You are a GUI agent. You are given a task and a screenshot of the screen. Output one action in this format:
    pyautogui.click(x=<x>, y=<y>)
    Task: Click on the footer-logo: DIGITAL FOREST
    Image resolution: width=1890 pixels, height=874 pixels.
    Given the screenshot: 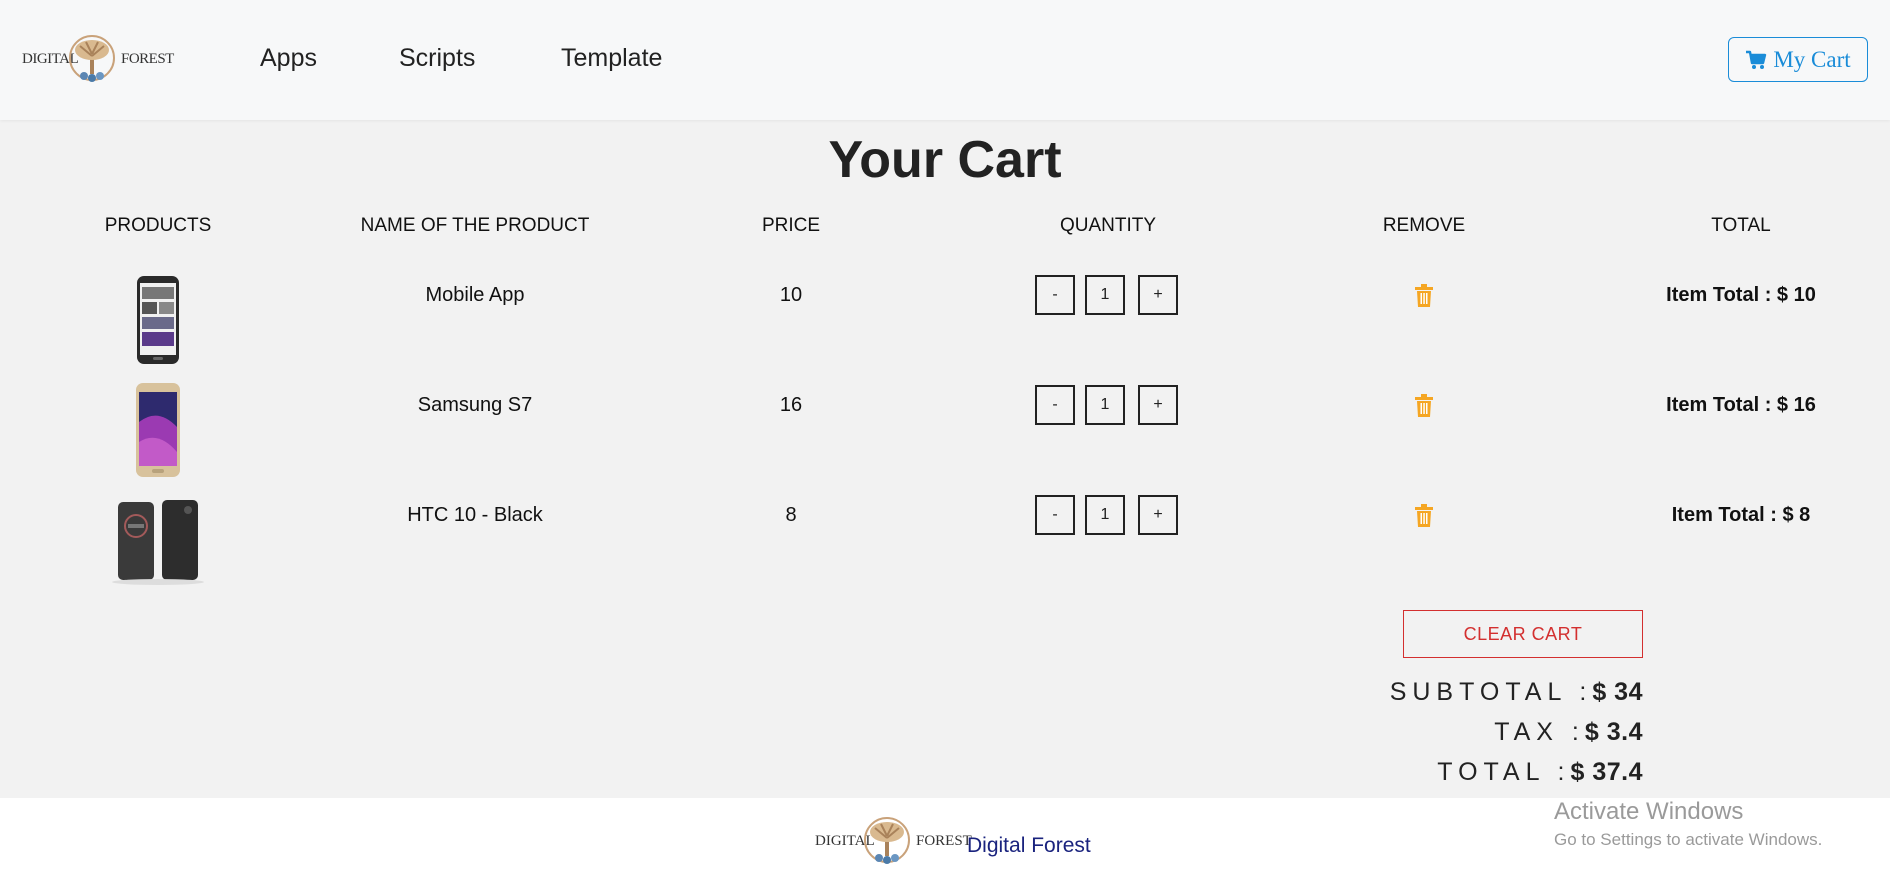 What is the action you would take?
    pyautogui.click(x=893, y=841)
    